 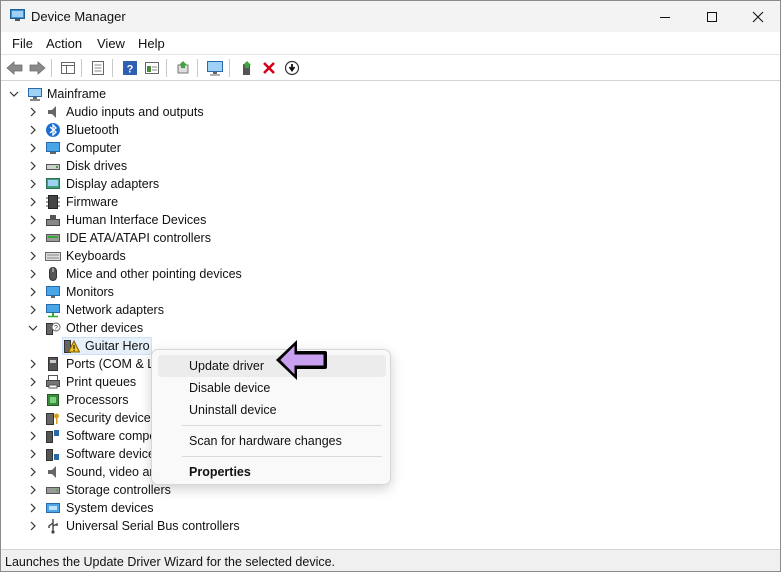 I want to click on tree-item-label: Software compo, so click(x=111, y=436).